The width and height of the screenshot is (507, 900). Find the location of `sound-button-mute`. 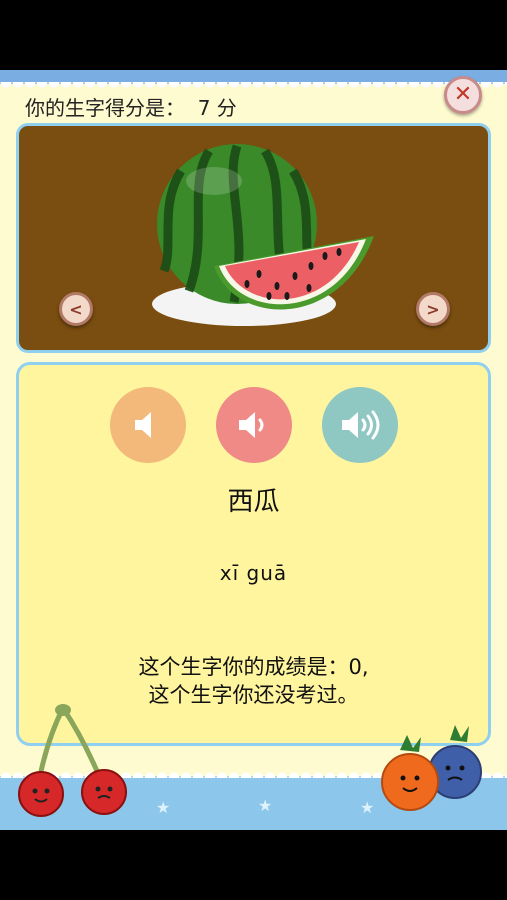

sound-button-mute is located at coordinates (148, 425).